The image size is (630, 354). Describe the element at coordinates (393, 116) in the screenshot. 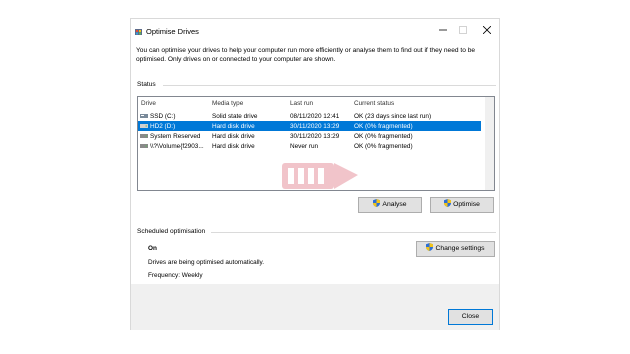

I see `drive-current-status: OK (23 days since last run)` at that location.